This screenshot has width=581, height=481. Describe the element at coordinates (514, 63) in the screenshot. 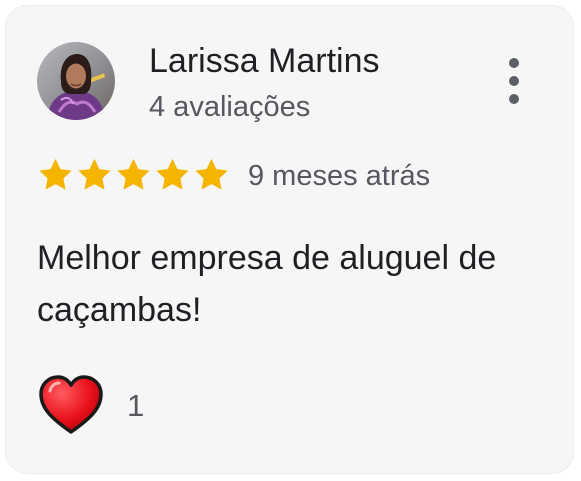

I see `more-vertical-icon` at that location.